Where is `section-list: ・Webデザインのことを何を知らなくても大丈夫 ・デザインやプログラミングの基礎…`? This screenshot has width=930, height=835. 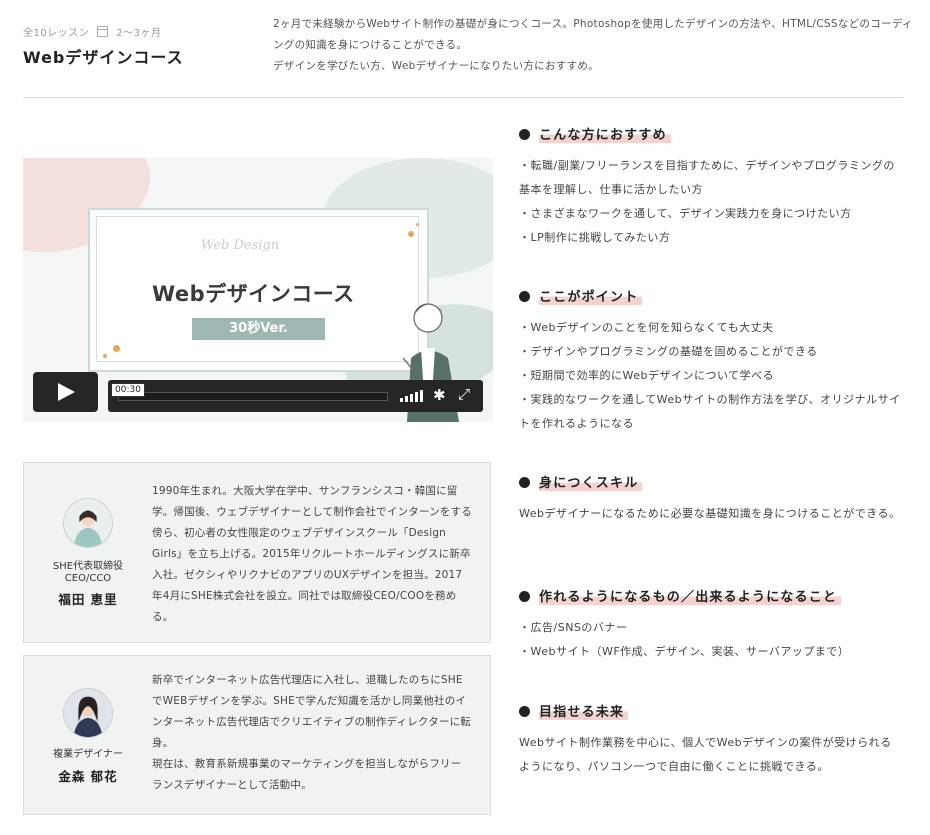 section-list: ・Webデザインのことを何を知らなくても大丈夫 ・デザインやプログラミングの基礎… is located at coordinates (711, 376).